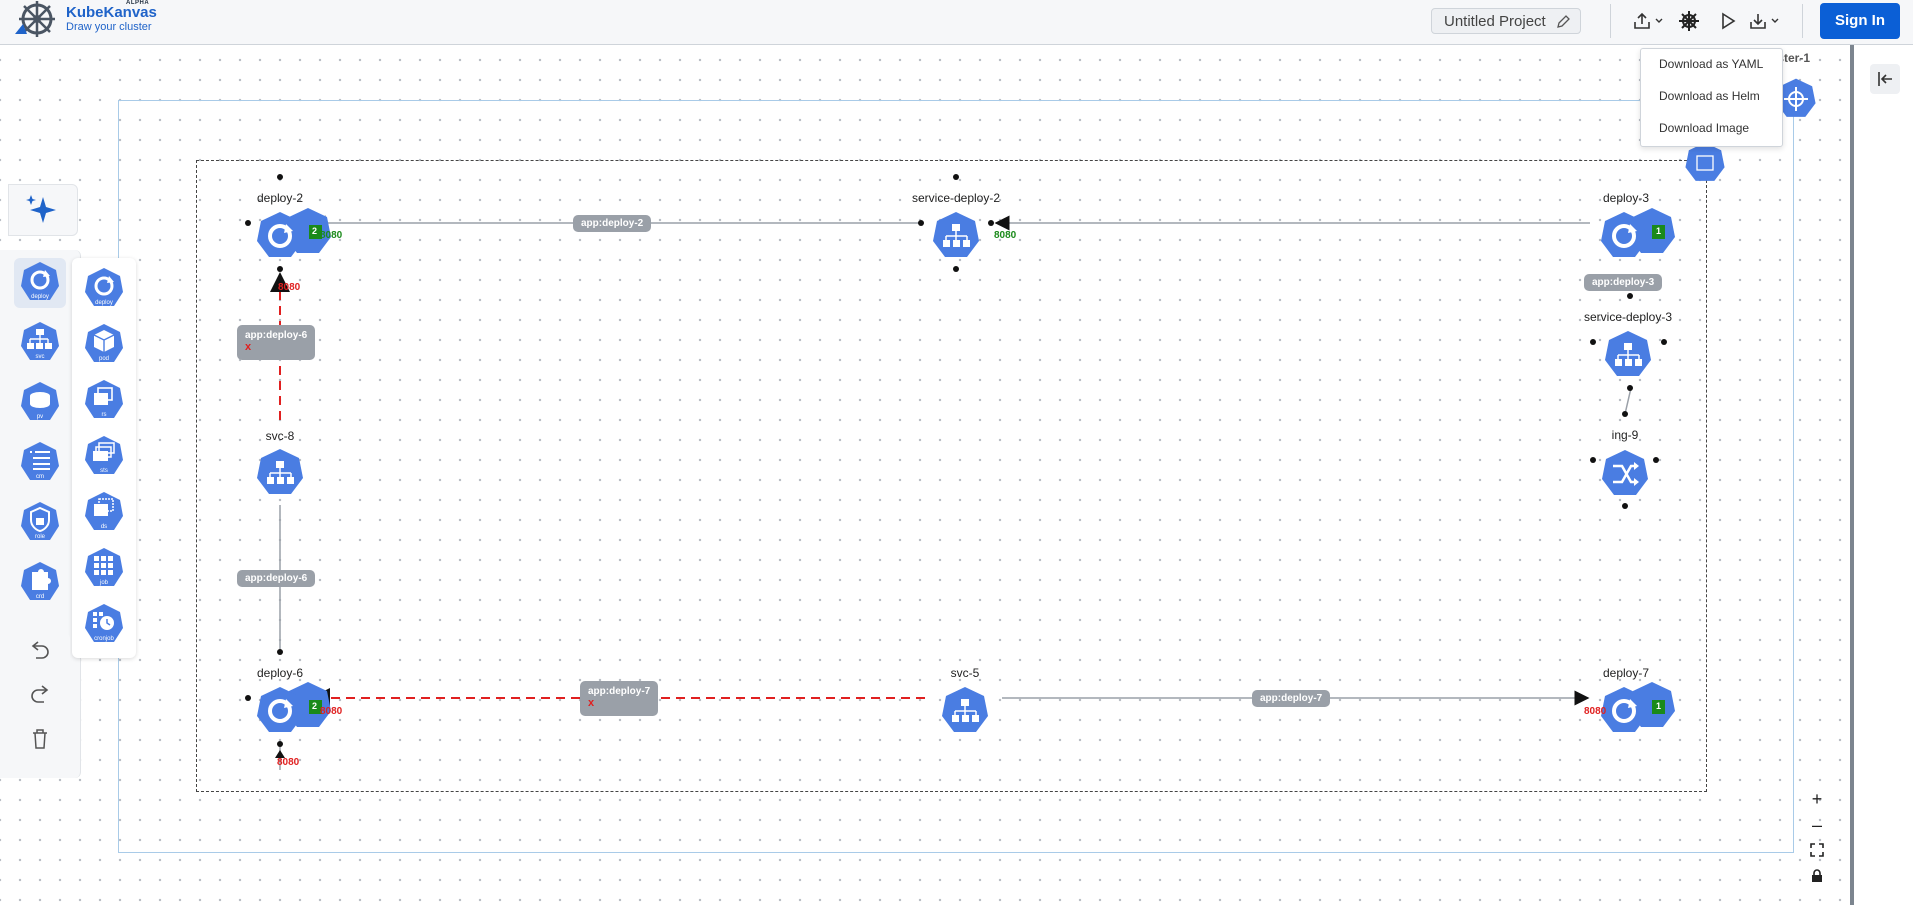  I want to click on palette-item-label: ds, so click(104, 527).